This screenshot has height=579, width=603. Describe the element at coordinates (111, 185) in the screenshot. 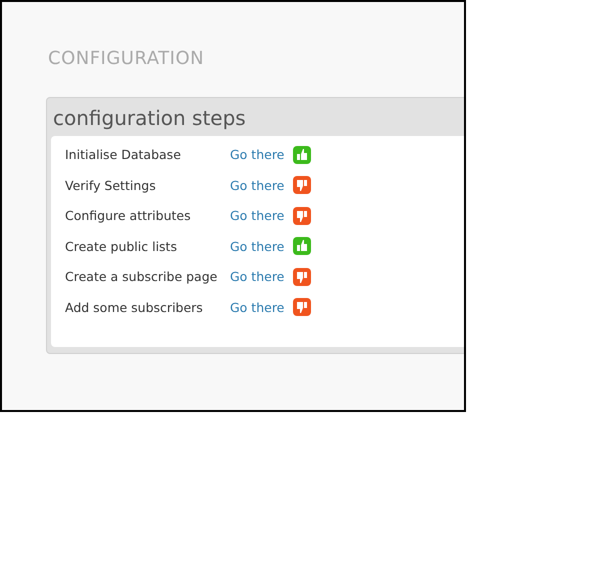

I see `step-label: Verify Settings` at that location.